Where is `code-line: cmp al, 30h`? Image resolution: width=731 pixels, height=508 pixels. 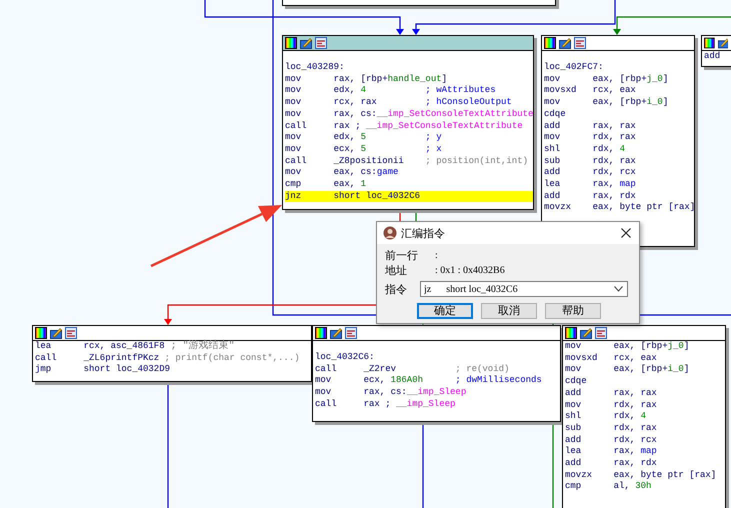 code-line: cmp al, 30h is located at coordinates (608, 487).